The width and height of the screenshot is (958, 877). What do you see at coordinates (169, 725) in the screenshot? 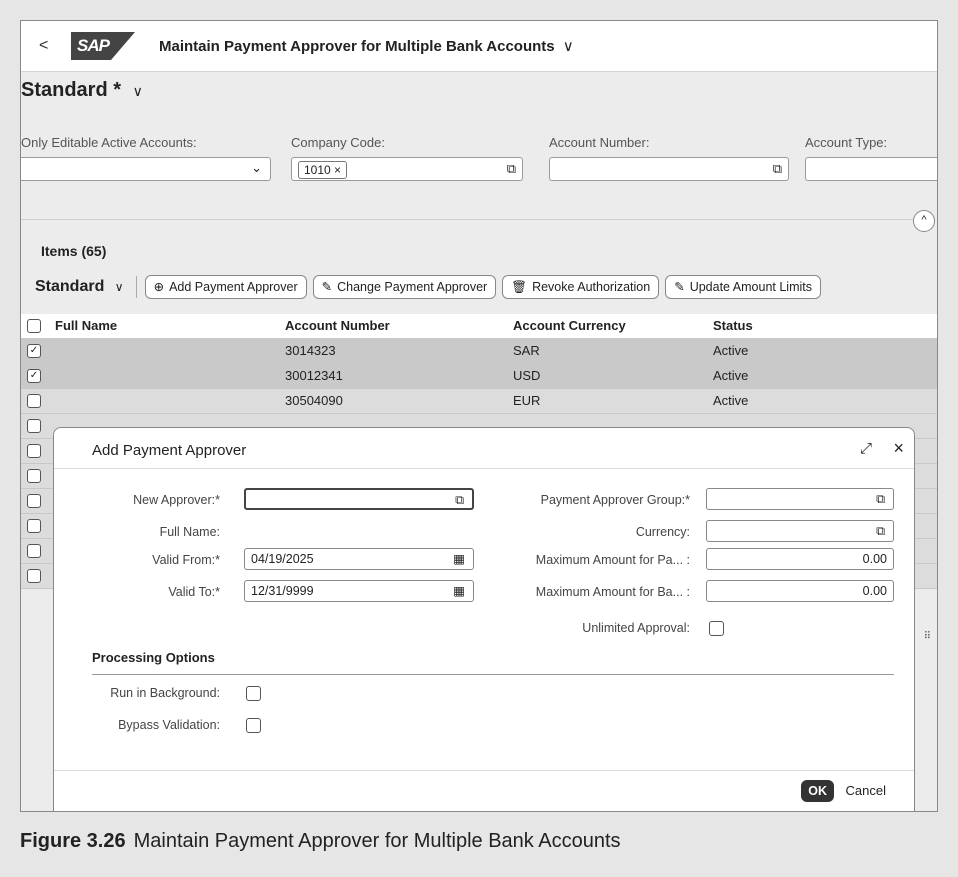
I see `bypass-validation-label: Bypass Validation:` at bounding box center [169, 725].